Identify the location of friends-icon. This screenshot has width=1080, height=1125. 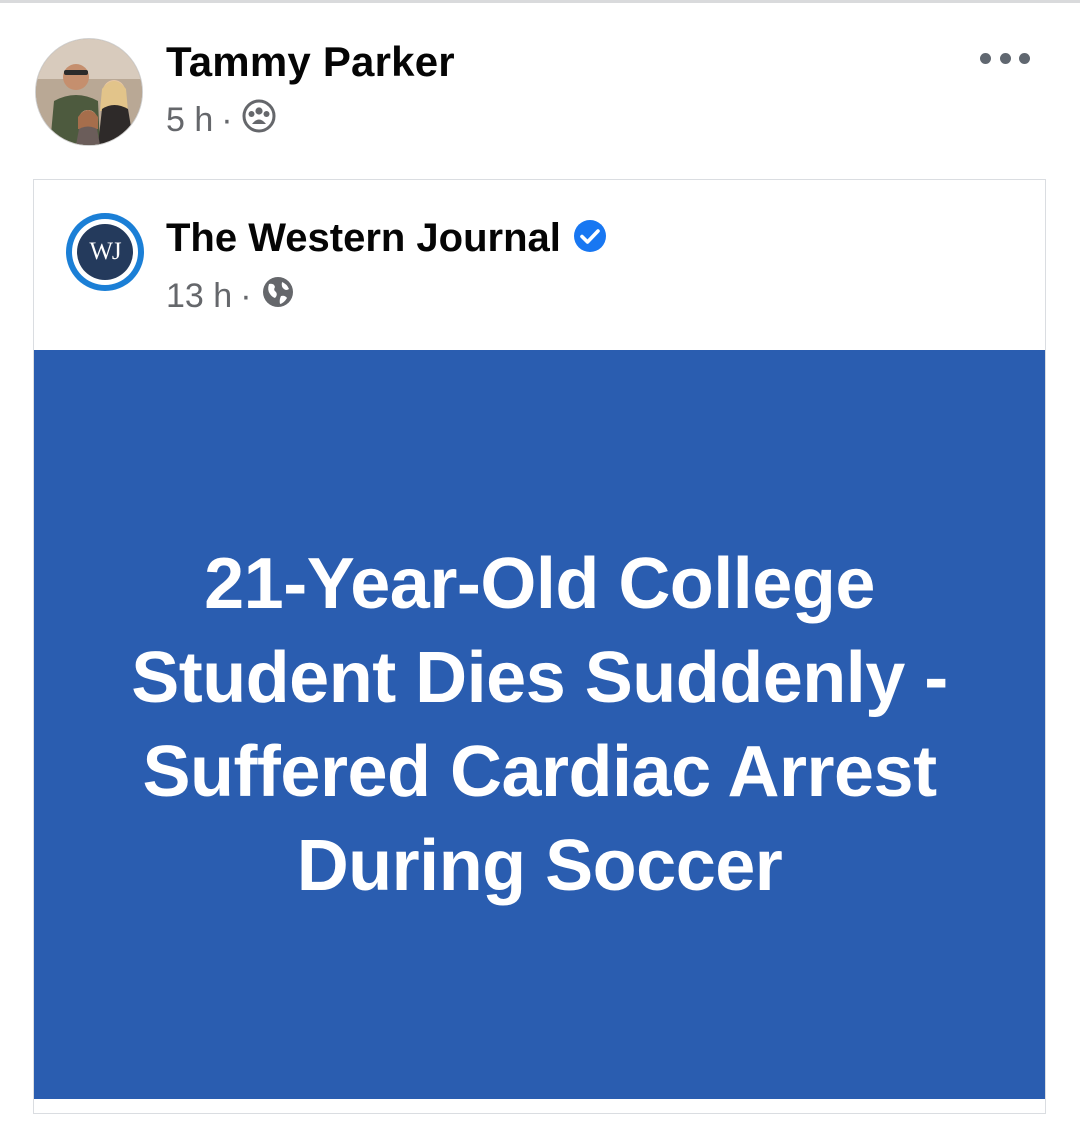
(259, 120).